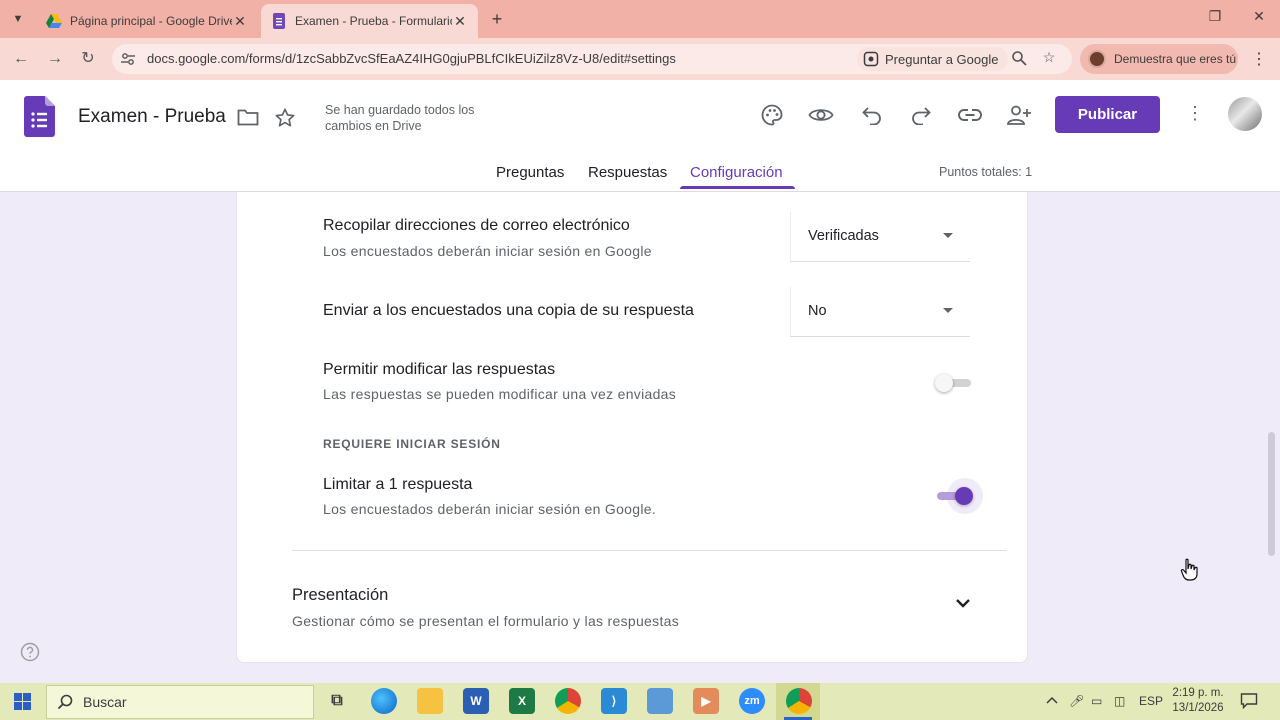  I want to click on google-forms-icon, so click(279, 21).